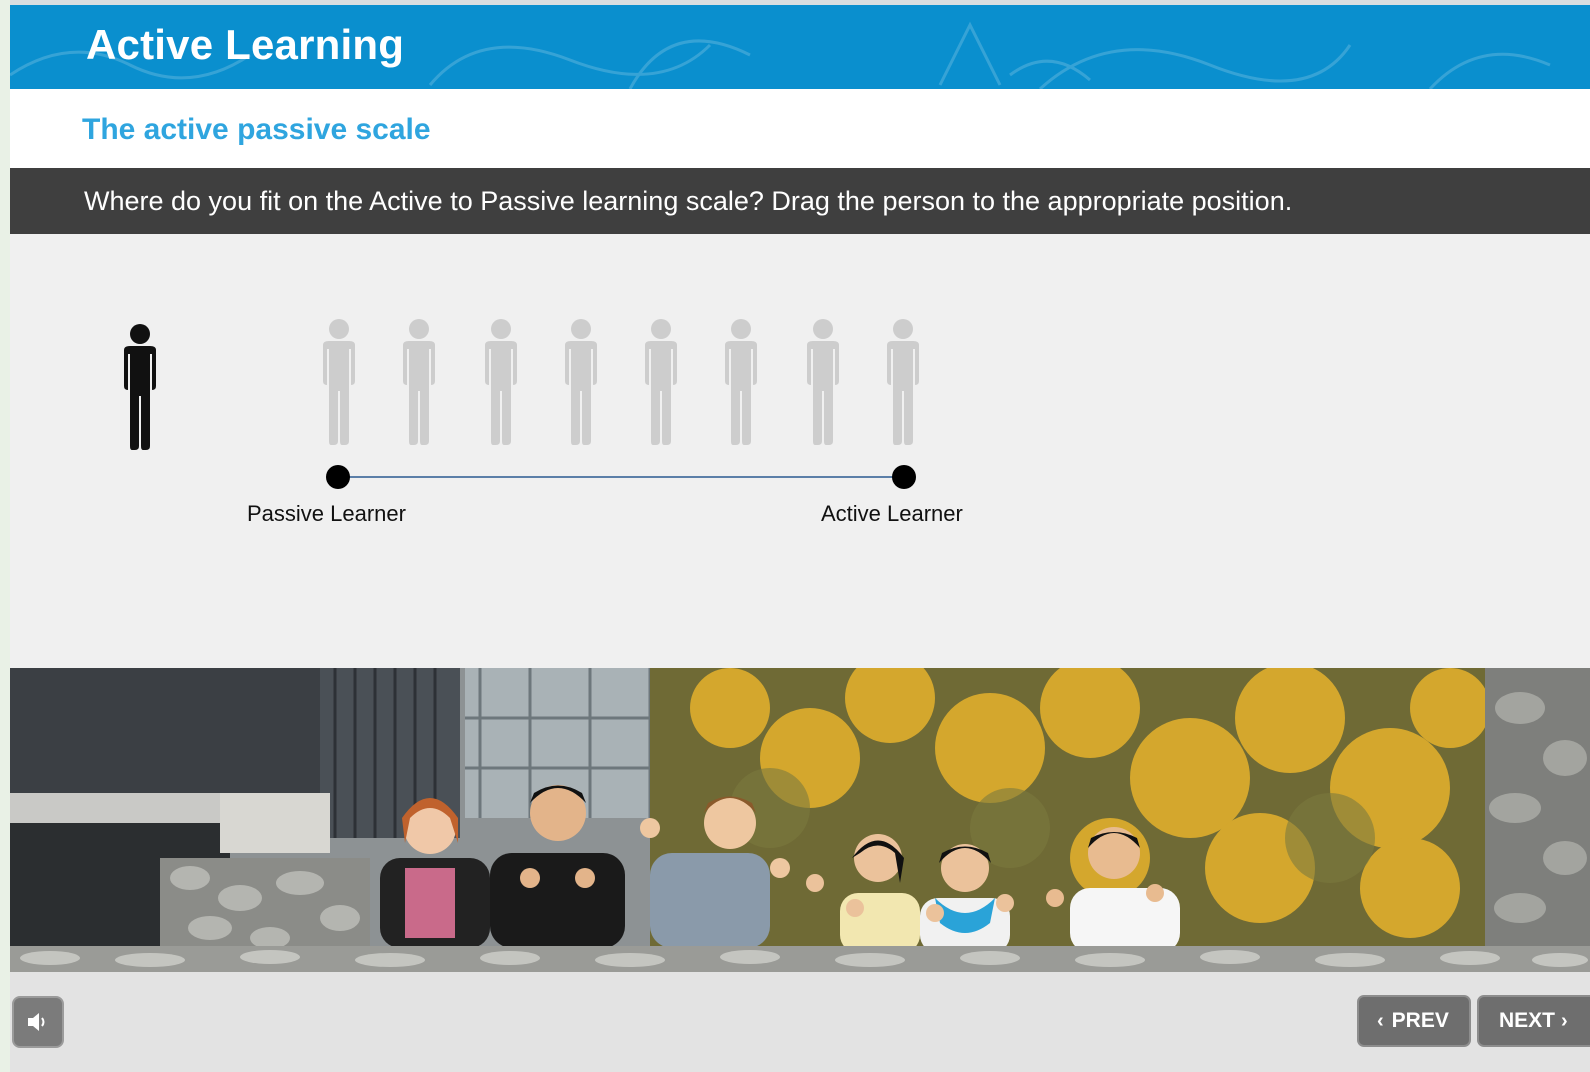  Describe the element at coordinates (800, 128) in the screenshot. I see `section-header: The active passive scale` at that location.